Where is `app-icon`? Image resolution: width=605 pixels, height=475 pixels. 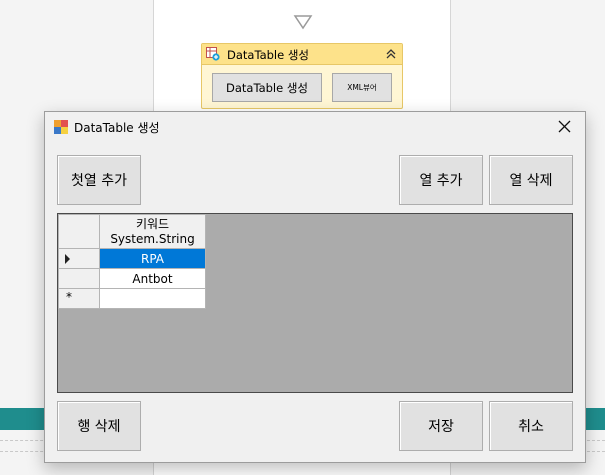
app-icon is located at coordinates (61, 127).